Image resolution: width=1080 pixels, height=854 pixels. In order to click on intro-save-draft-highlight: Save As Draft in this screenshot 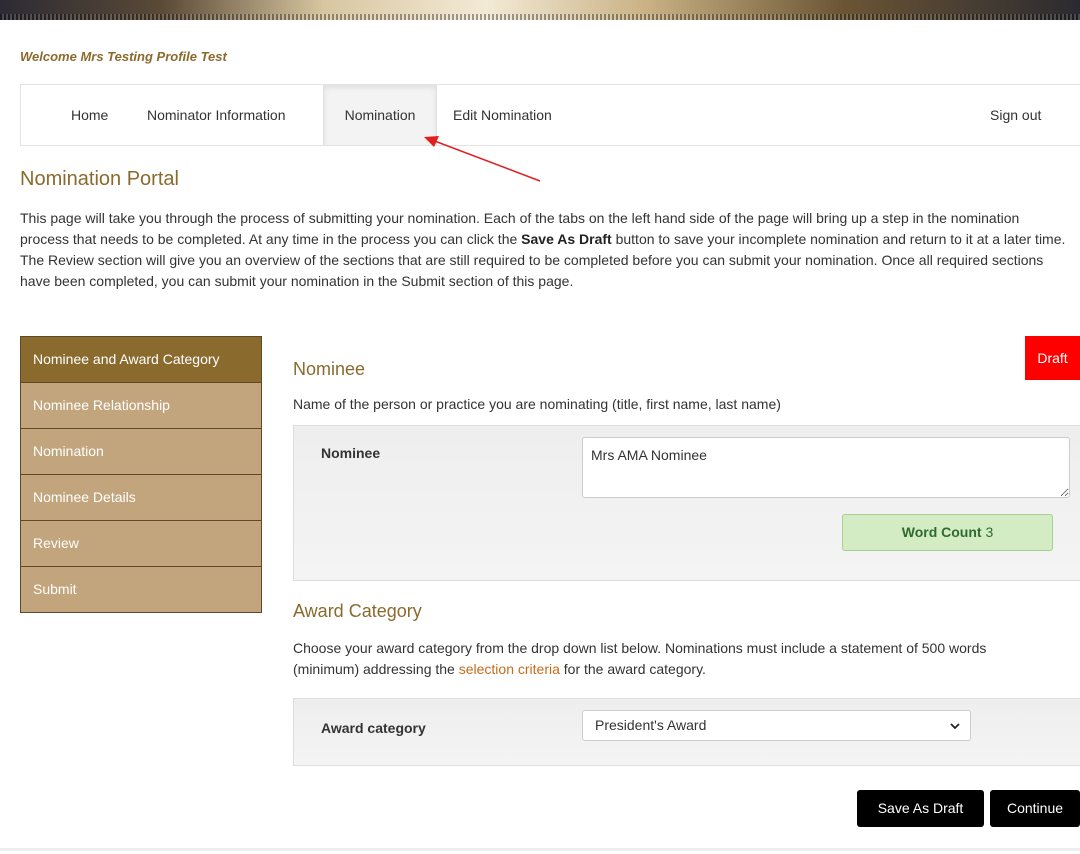, I will do `click(566, 239)`.